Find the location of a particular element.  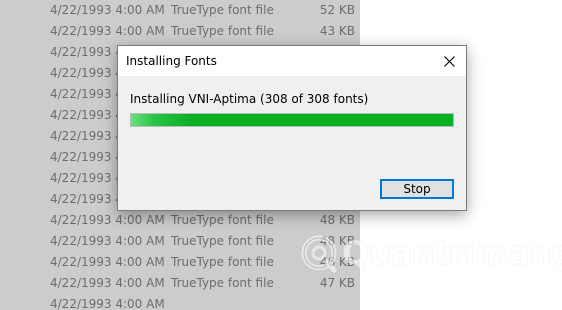

install-status-text: Installing VNI-Aptima (308 of 308 fonts) is located at coordinates (249, 99).